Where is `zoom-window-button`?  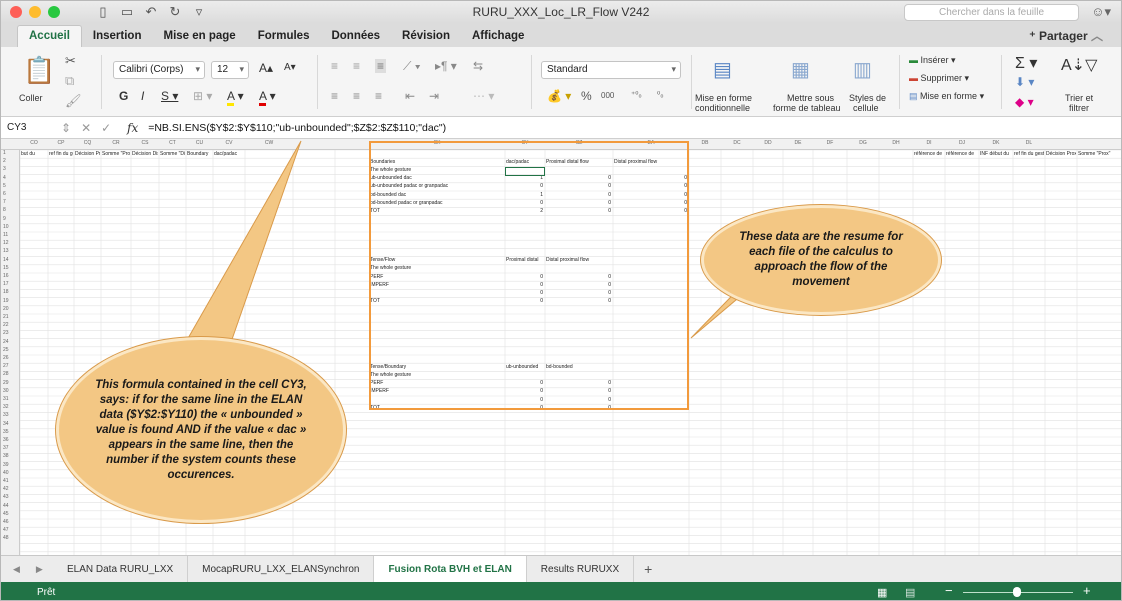
zoom-window-button is located at coordinates (54, 12).